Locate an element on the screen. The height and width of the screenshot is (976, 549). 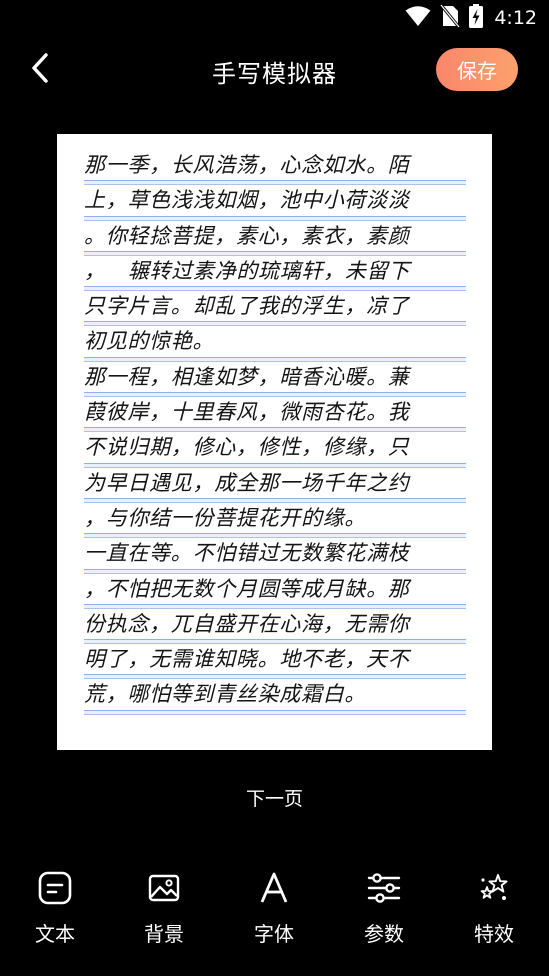
handwriting-line: 葭彼岸，十里春风，微雨杏花。我 is located at coordinates (275, 415).